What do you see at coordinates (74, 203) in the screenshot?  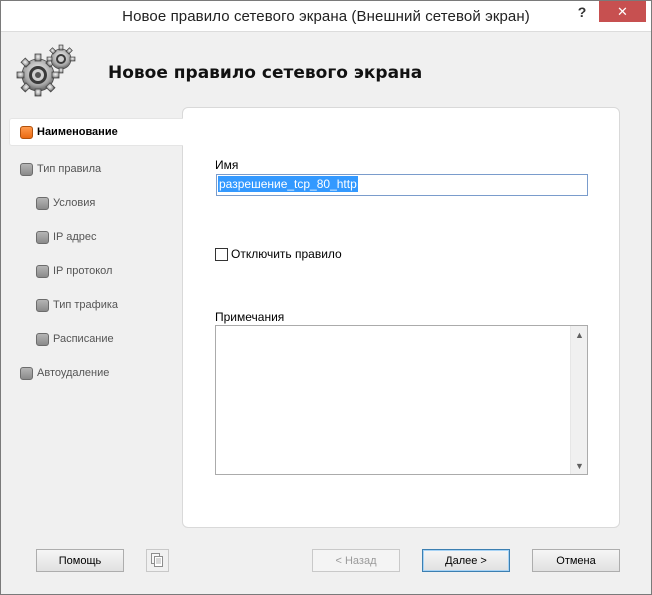 I see `step-label: Условия` at bounding box center [74, 203].